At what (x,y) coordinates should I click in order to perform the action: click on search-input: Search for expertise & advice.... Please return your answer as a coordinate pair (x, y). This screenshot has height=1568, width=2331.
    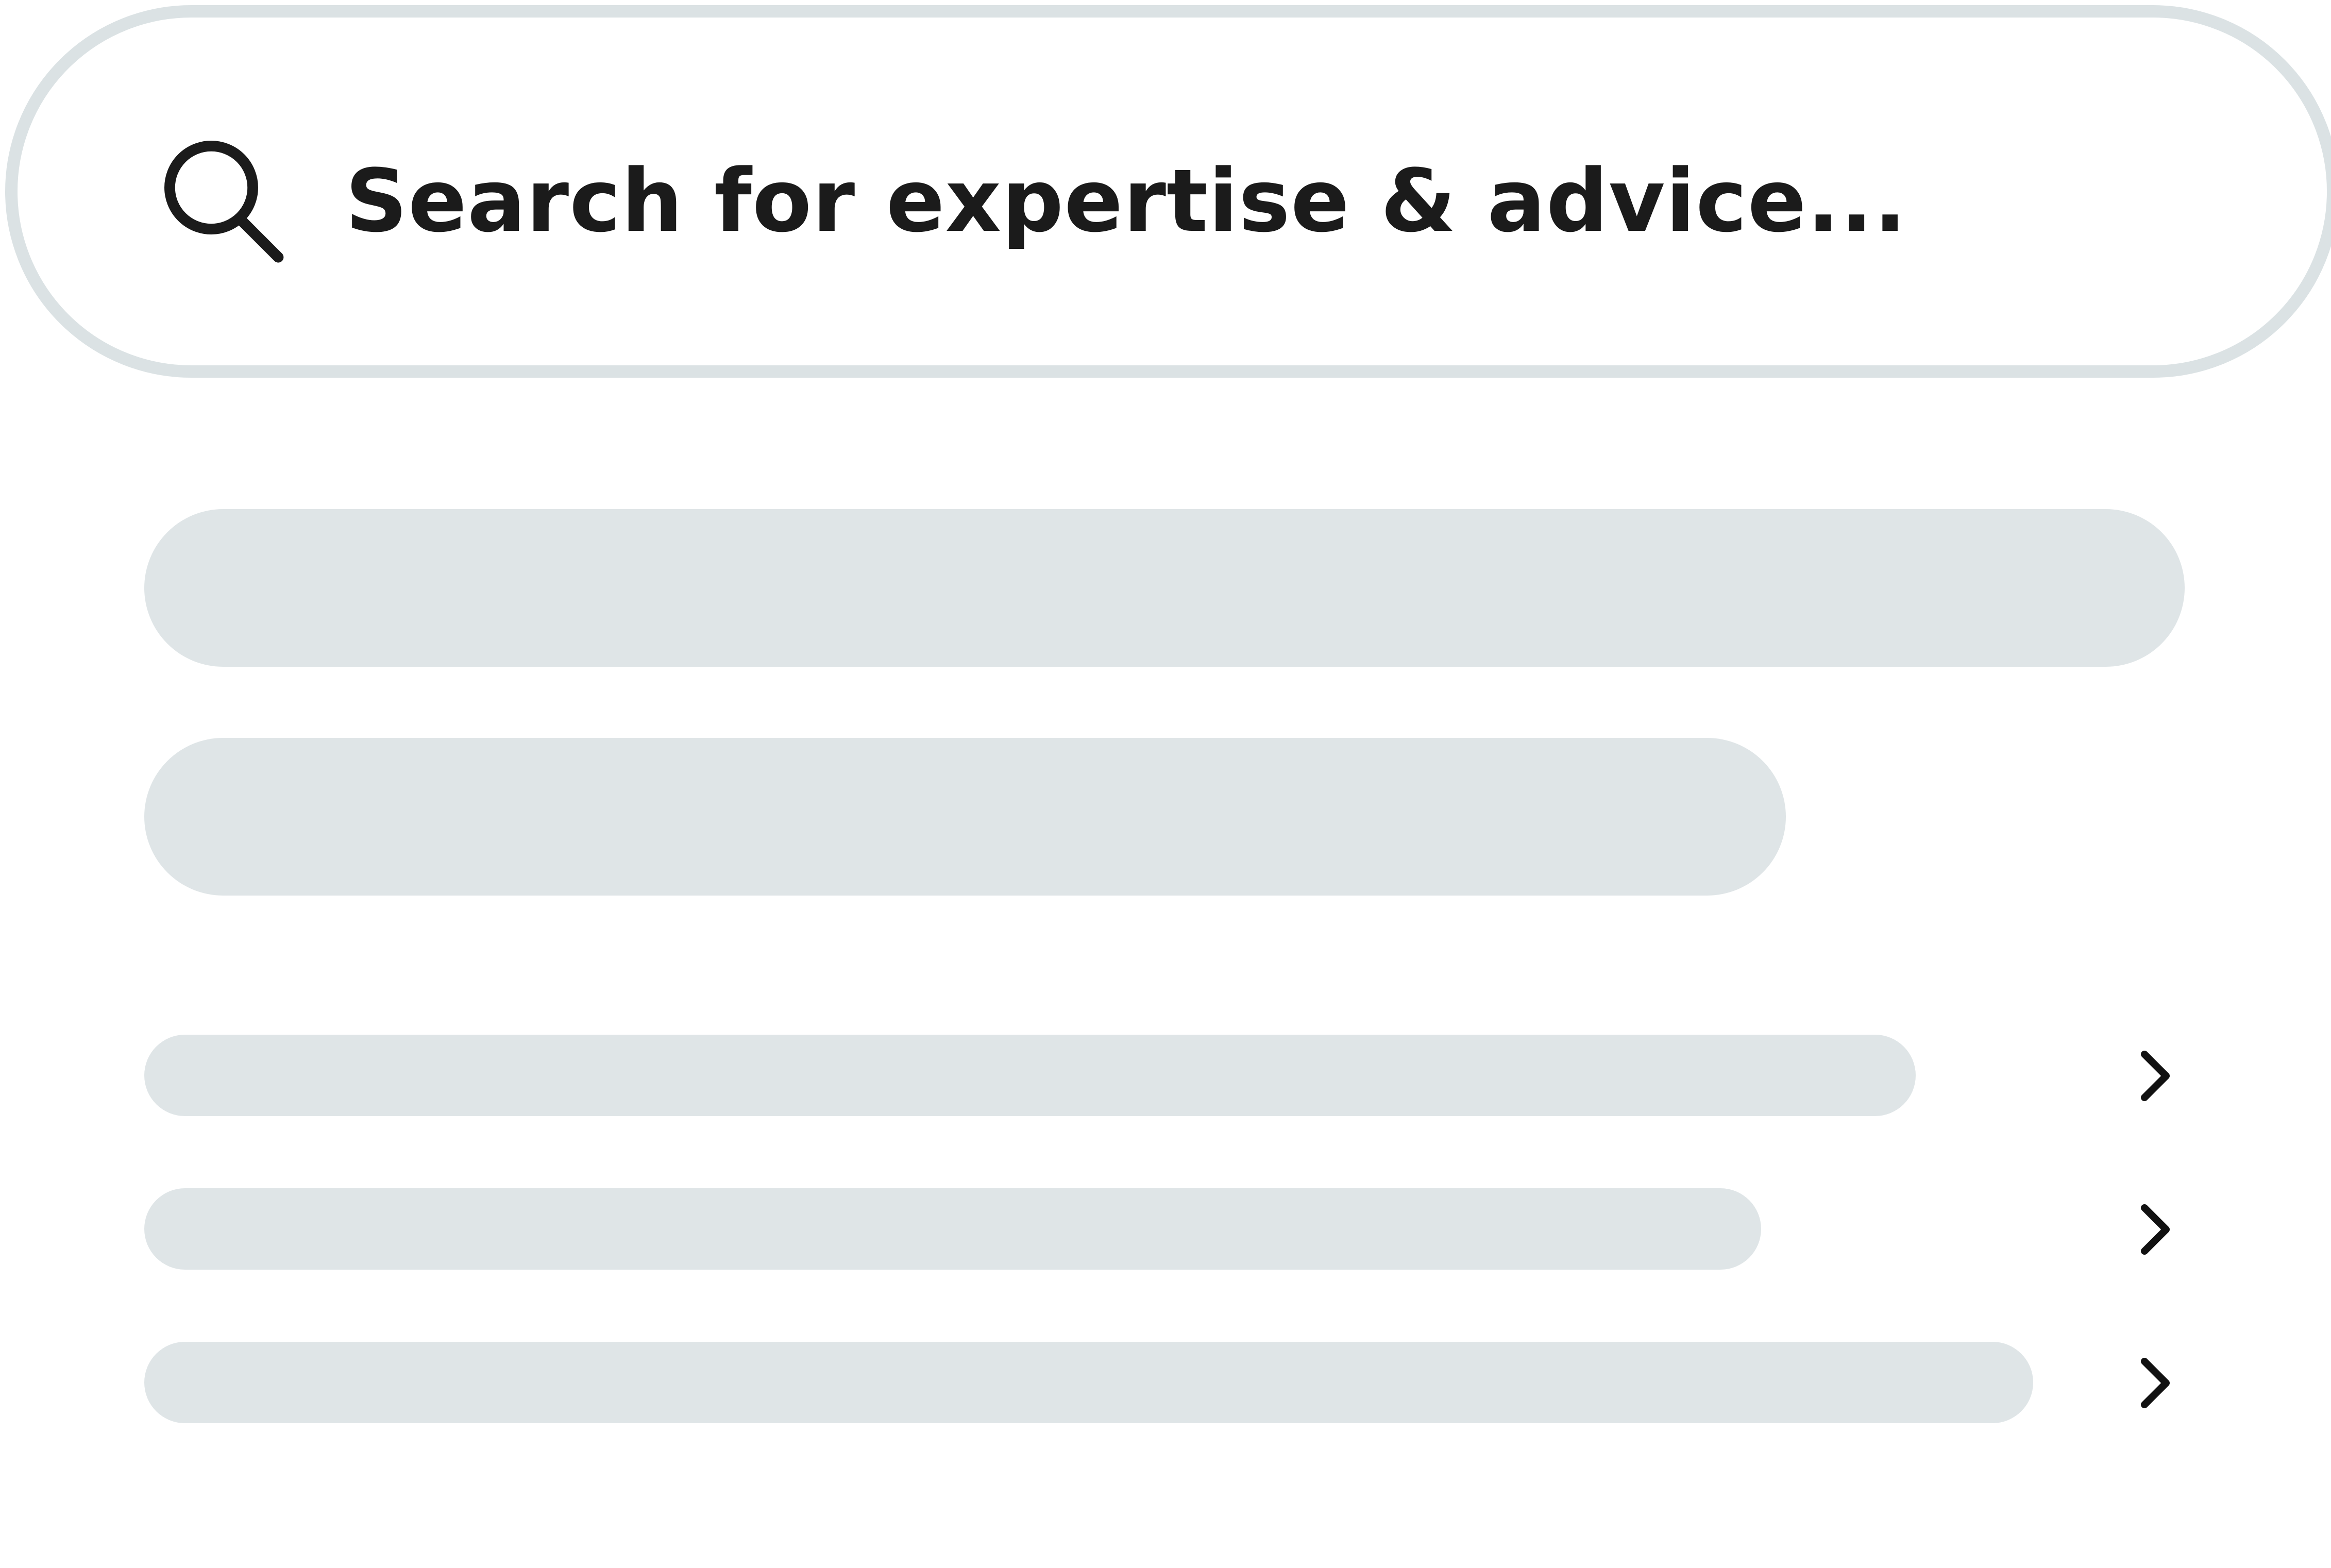
    Looking at the image, I should click on (1126, 201).